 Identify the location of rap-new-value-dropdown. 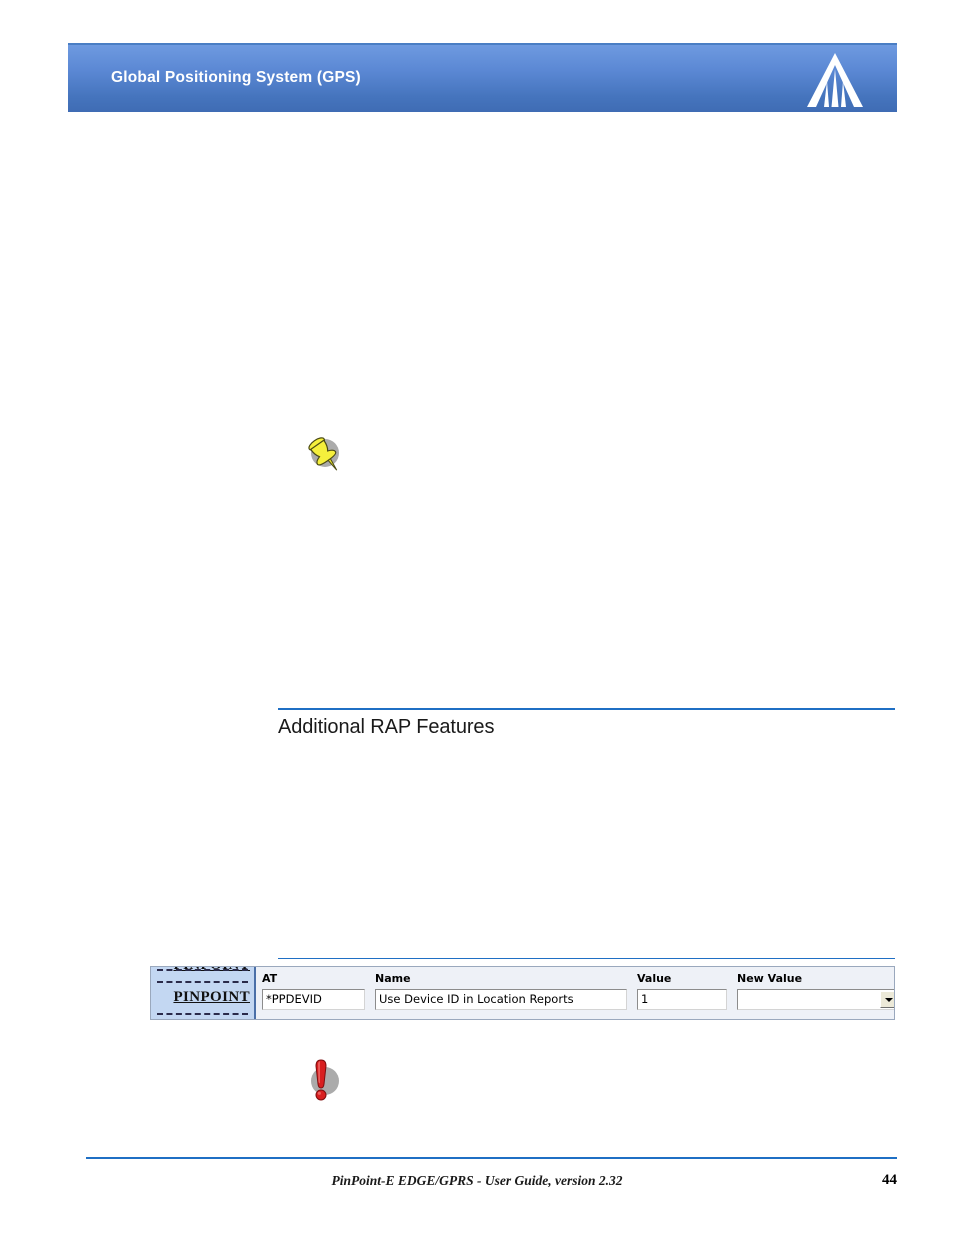
(815, 999).